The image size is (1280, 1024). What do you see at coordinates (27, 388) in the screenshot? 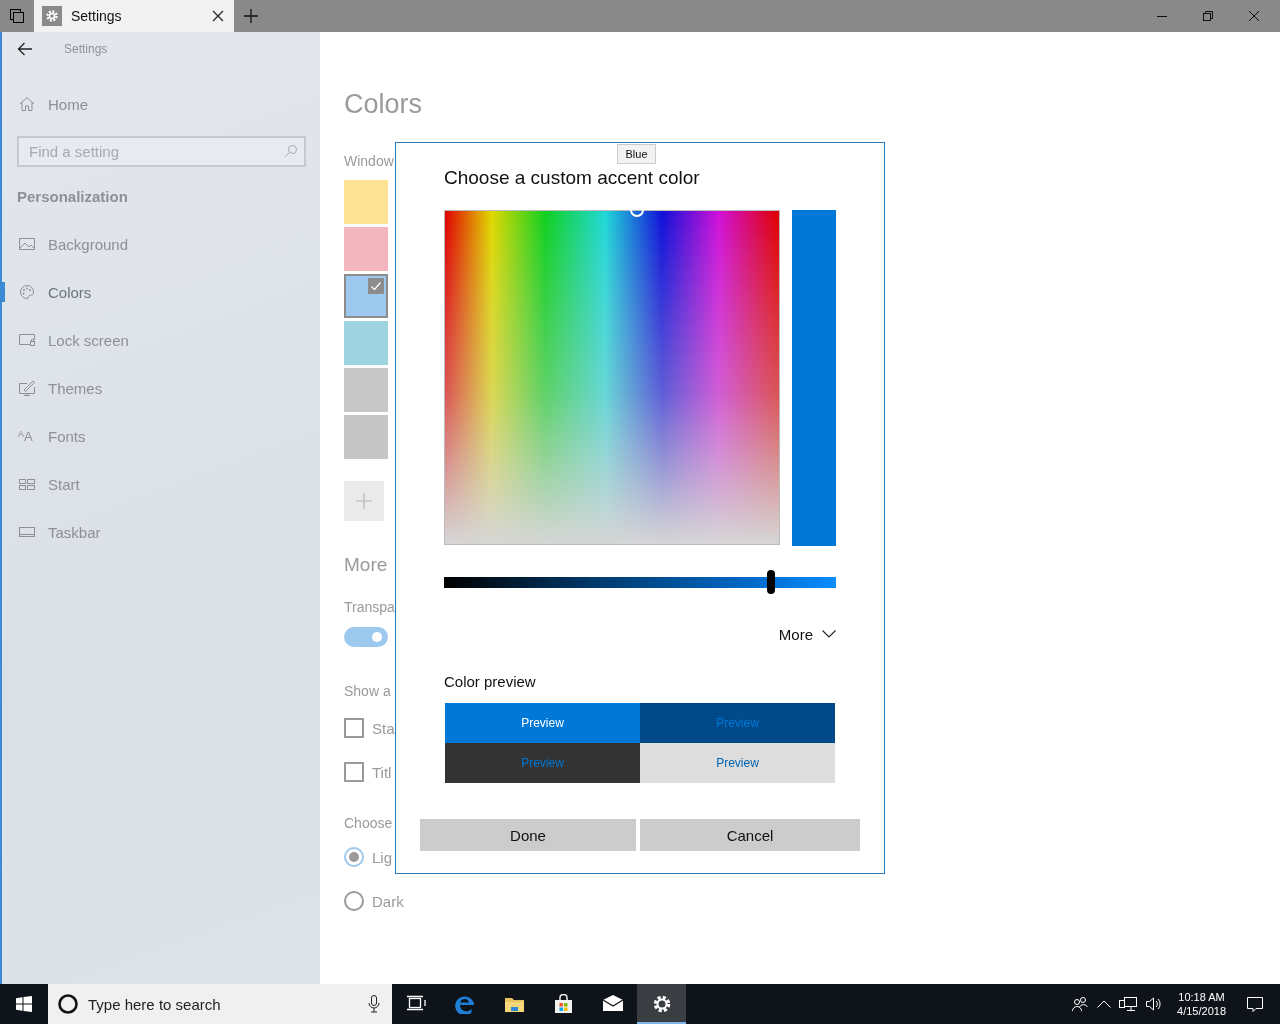
I see `brush-monitor-icon` at bounding box center [27, 388].